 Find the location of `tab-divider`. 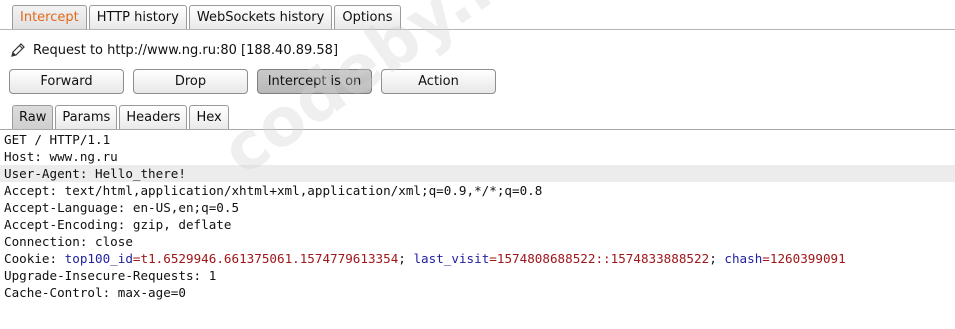

tab-divider is located at coordinates (477, 29).